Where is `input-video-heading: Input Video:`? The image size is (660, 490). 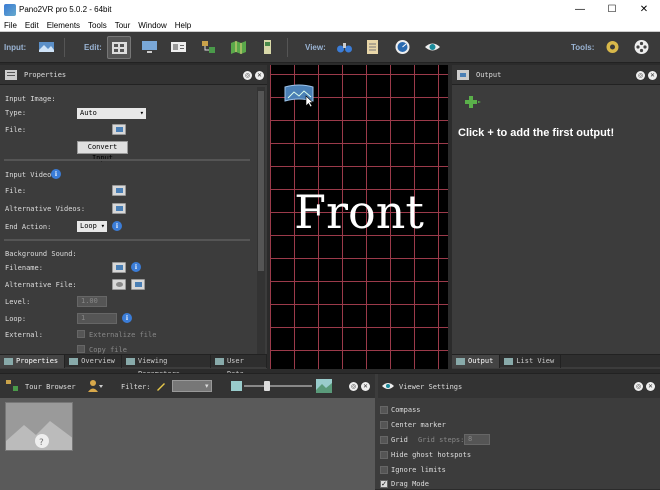
input-video-heading: Input Video: is located at coordinates (30, 175).